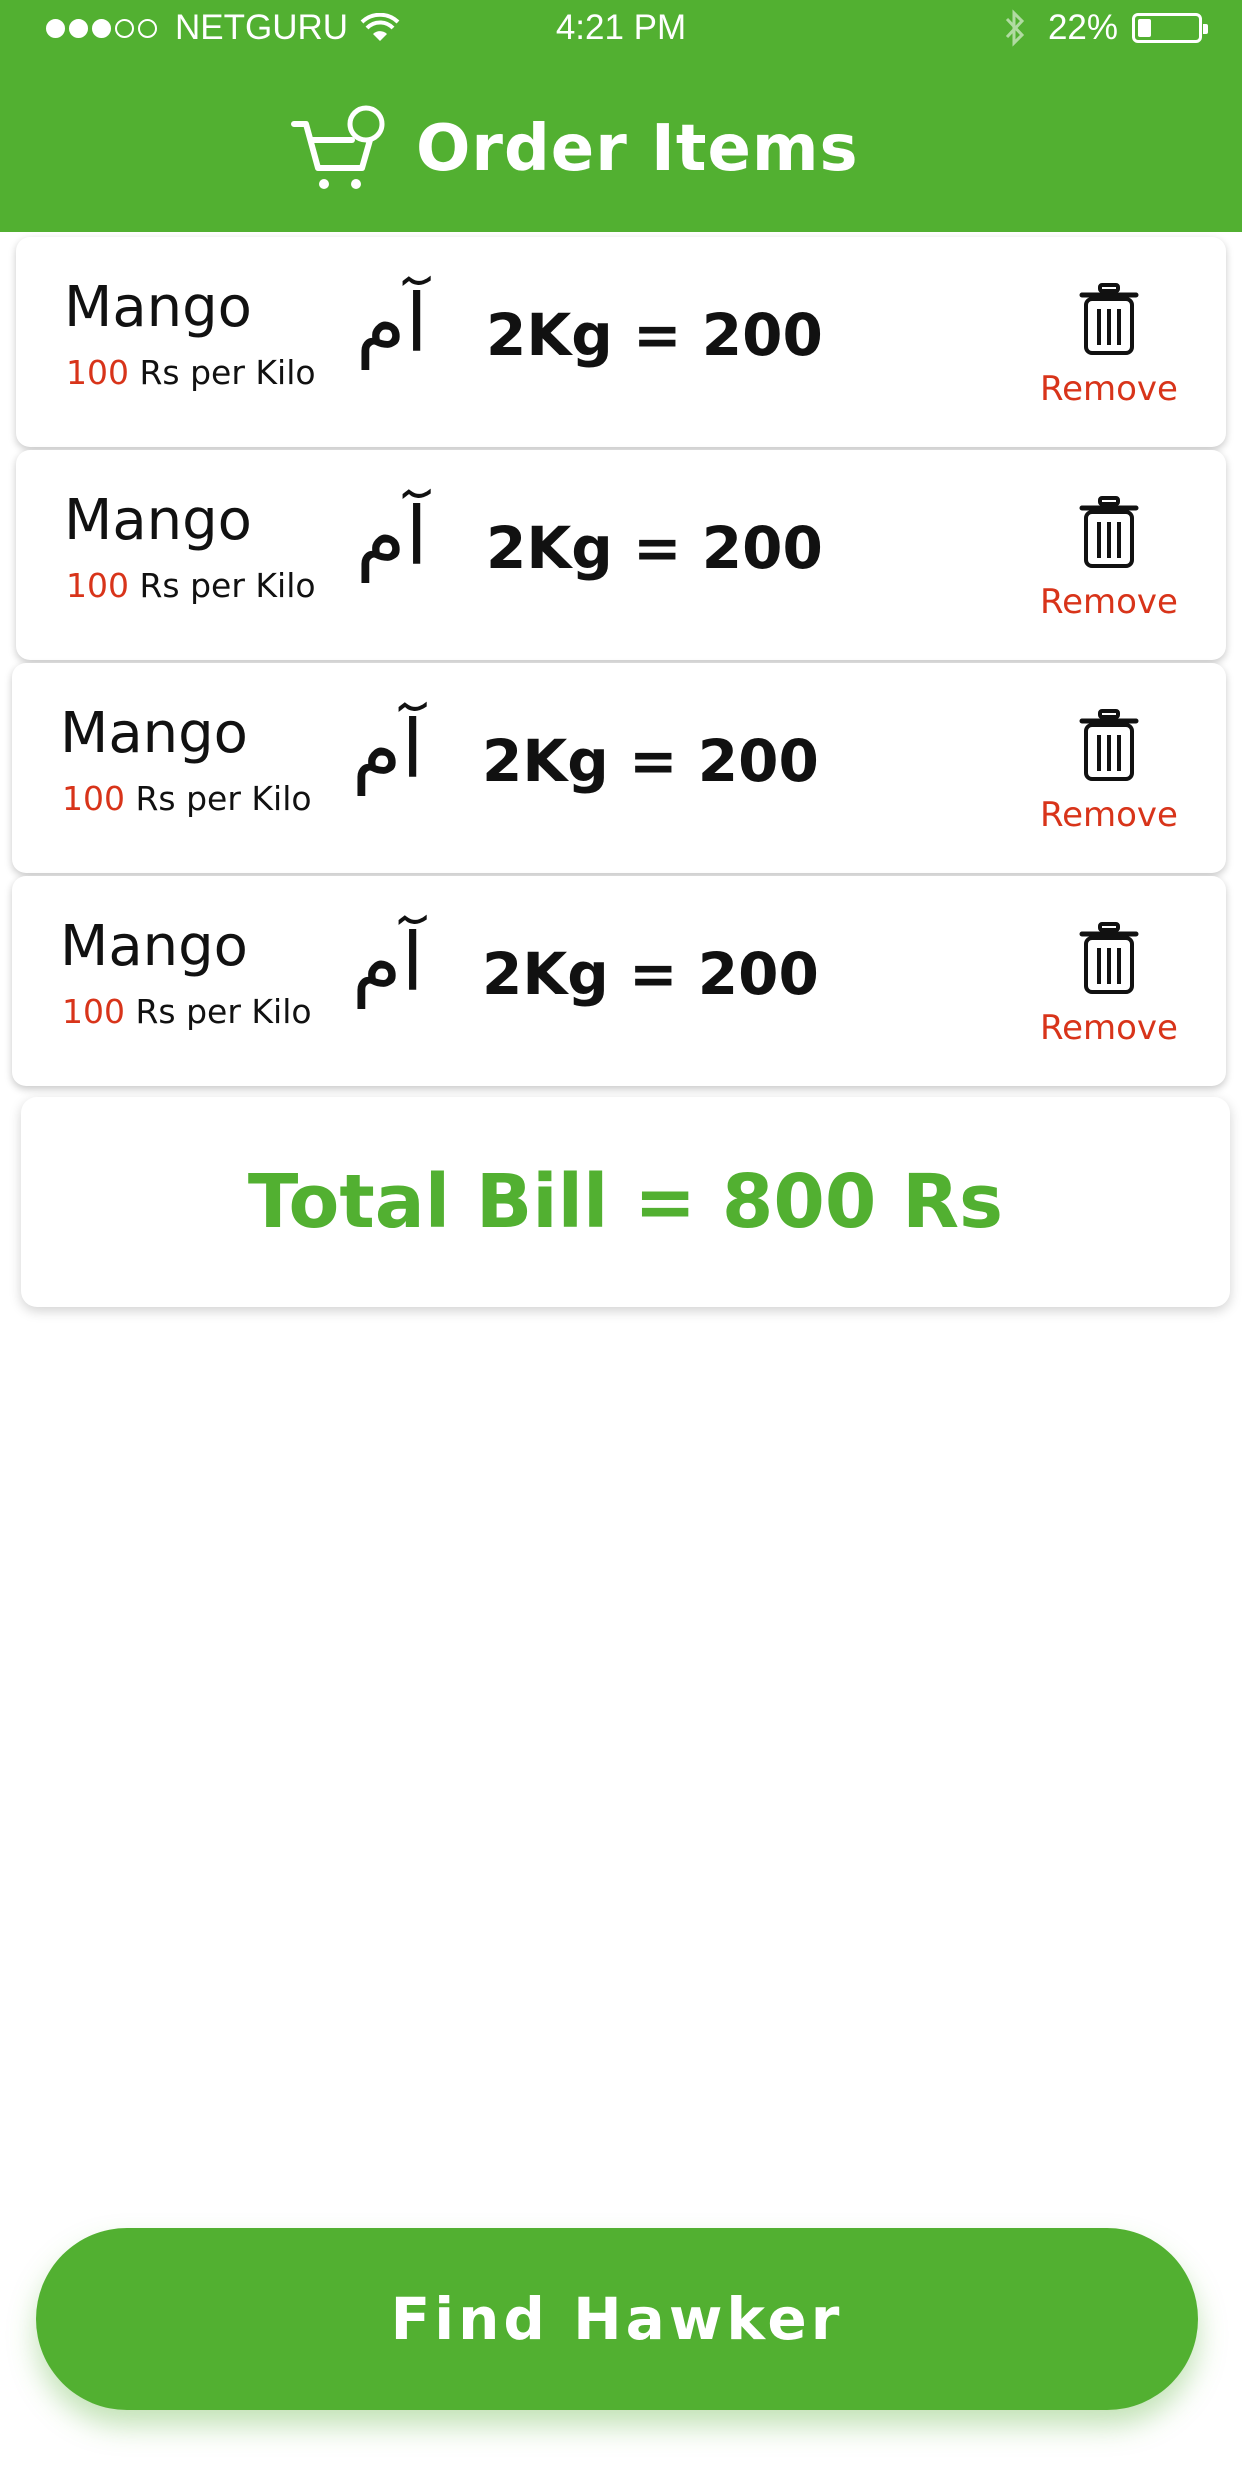 Image resolution: width=1242 pixels, height=2483 pixels. Describe the element at coordinates (338, 147) in the screenshot. I see `cart-icon` at that location.